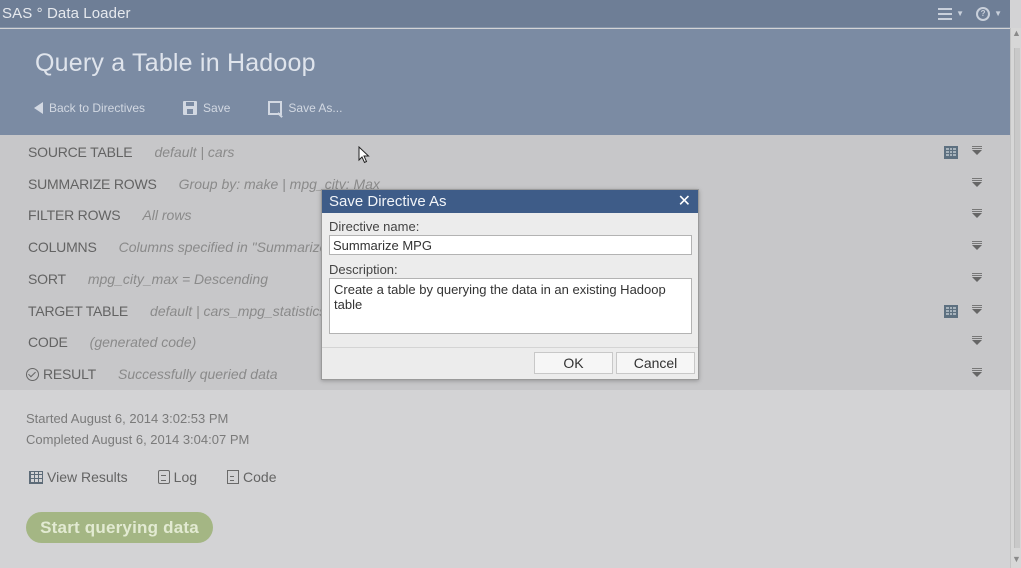 The image size is (1021, 568). Describe the element at coordinates (87, 477) in the screenshot. I see `view-results-label: View Results` at that location.